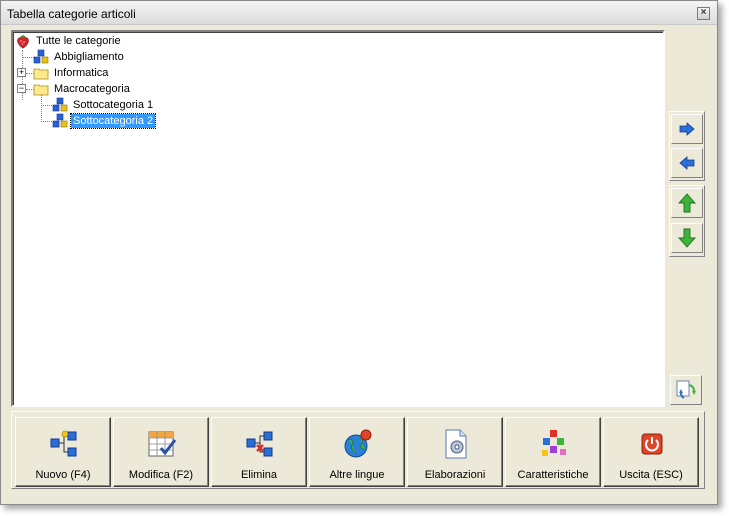 The image size is (729, 516). Describe the element at coordinates (554, 443) in the screenshot. I see `features-cubes-icon` at that location.